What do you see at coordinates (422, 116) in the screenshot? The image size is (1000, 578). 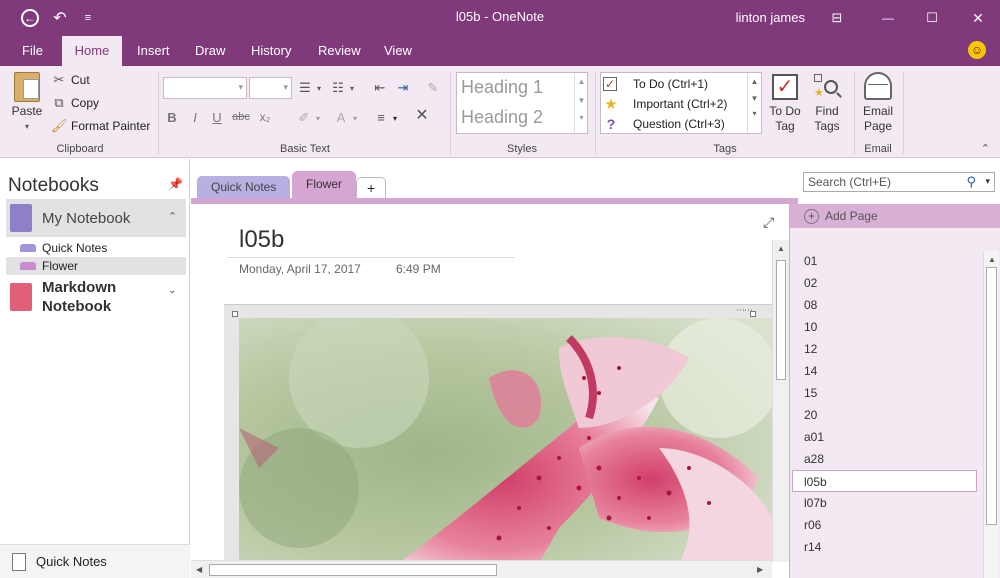 I see `clear-all-formatting-button: ✕` at bounding box center [422, 116].